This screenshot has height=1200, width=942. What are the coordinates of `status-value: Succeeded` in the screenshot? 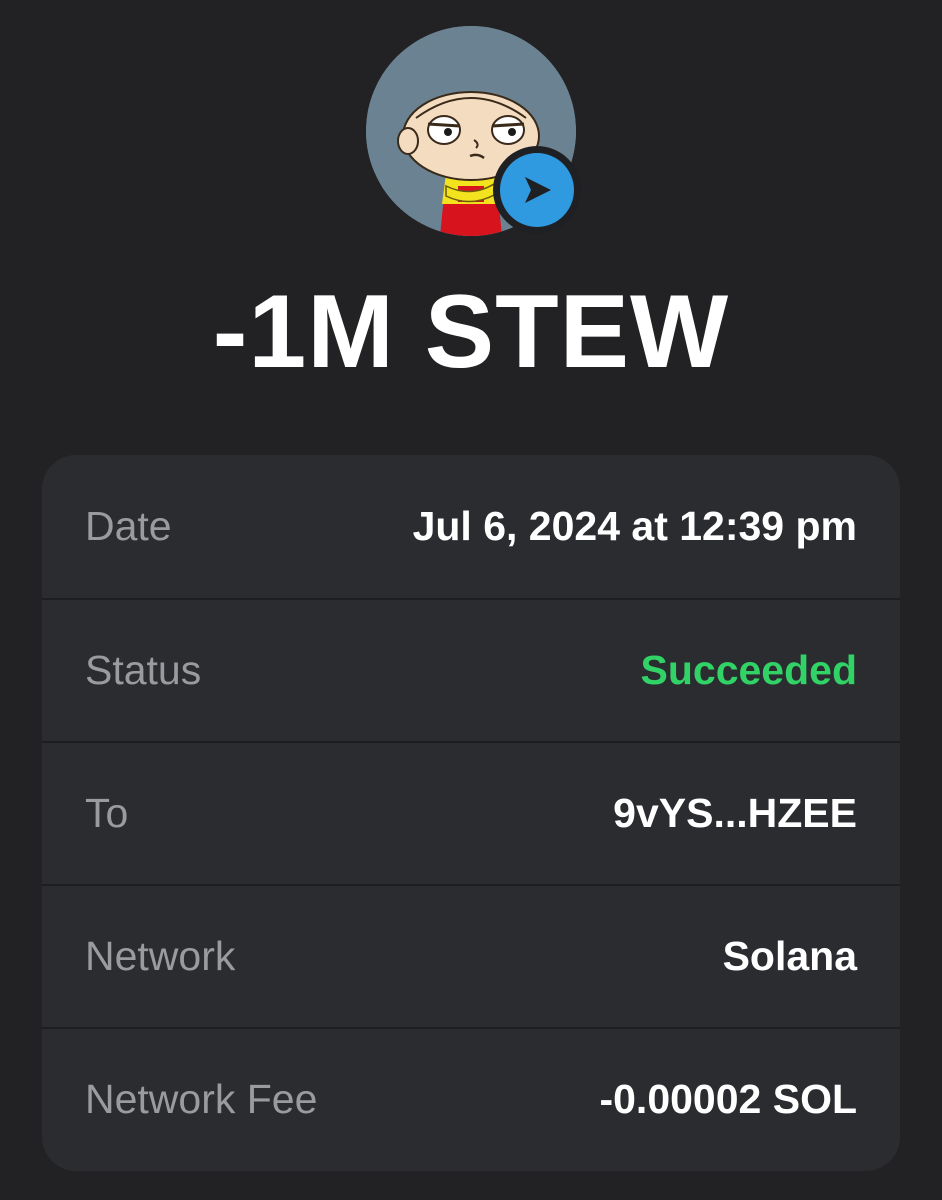 It's located at (749, 670).